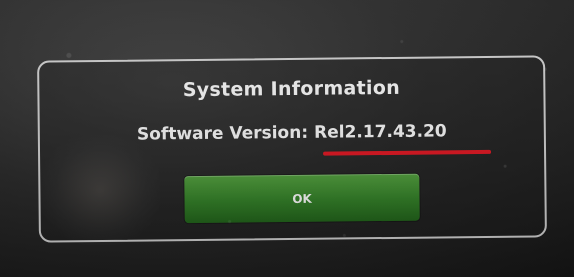 Image resolution: width=574 pixels, height=277 pixels. I want to click on software-version-label: Software Version:, so click(222, 133).